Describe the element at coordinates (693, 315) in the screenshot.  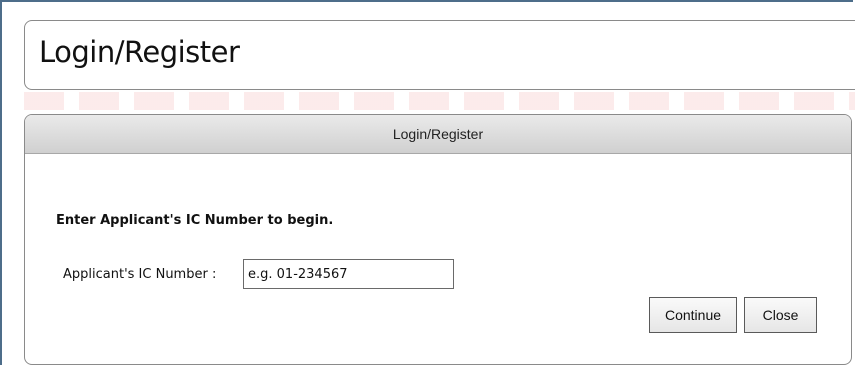
I see `continue-button: Continue` at that location.